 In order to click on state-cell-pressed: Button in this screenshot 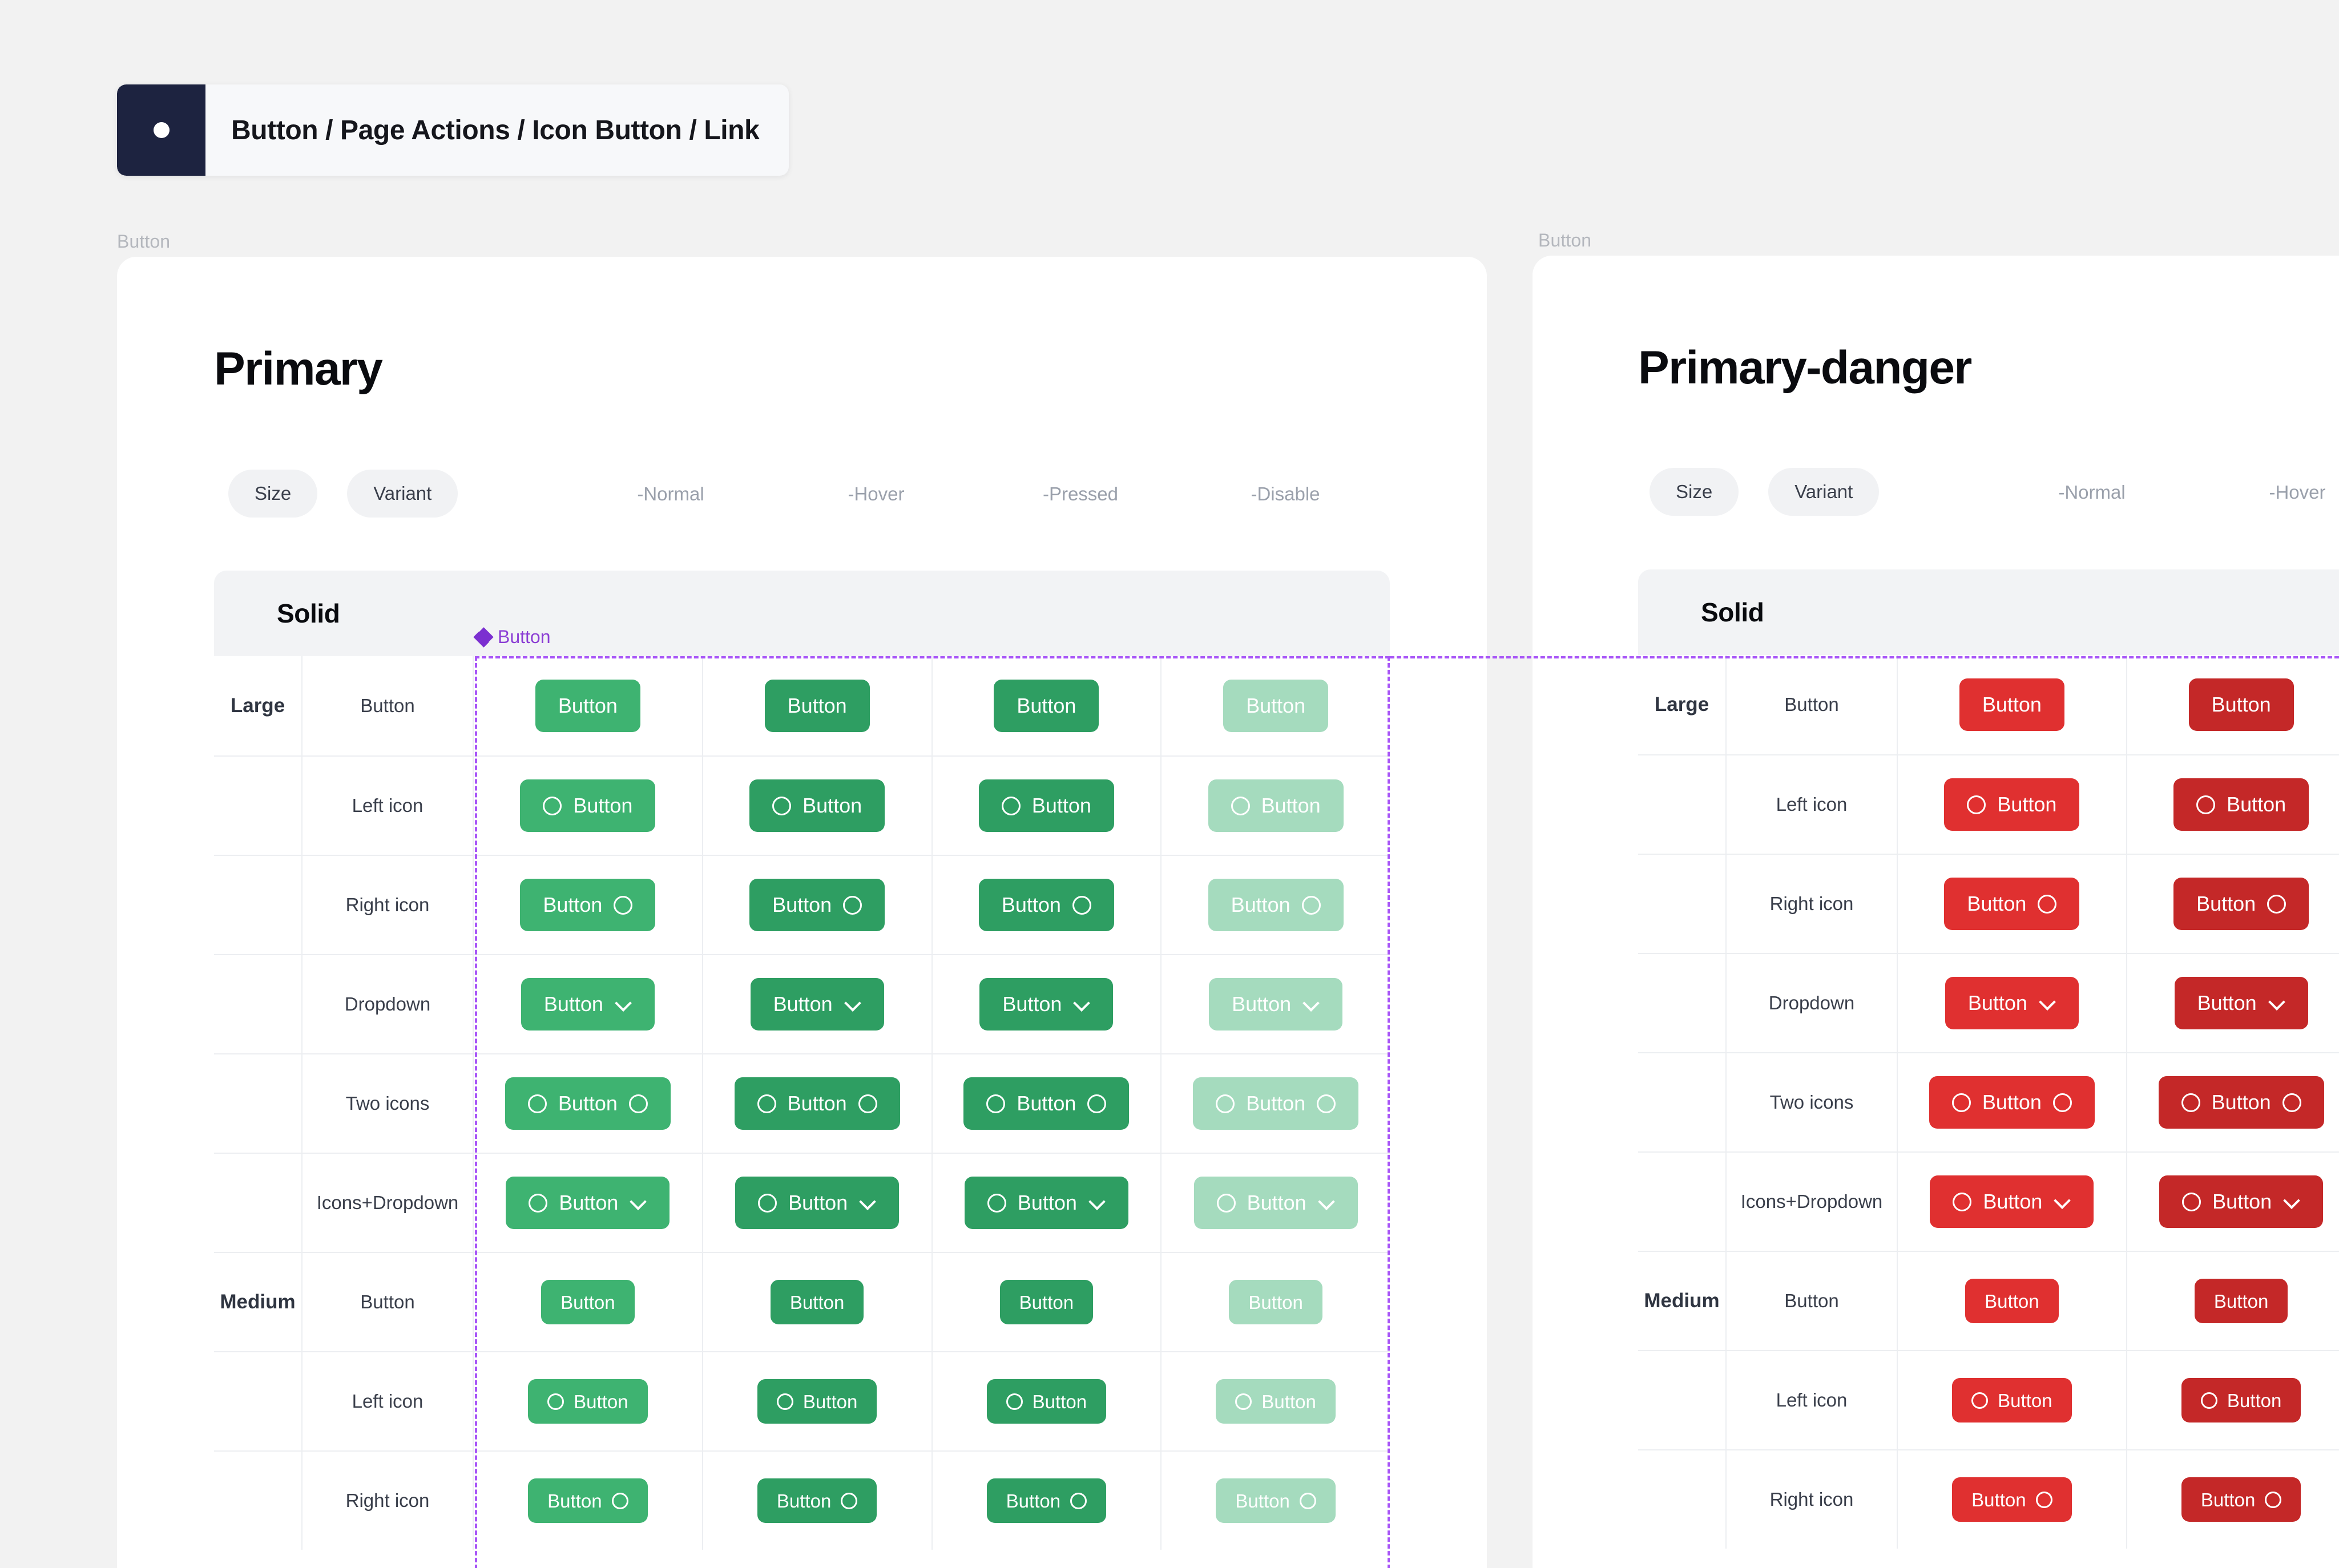, I will do `click(1047, 1004)`.